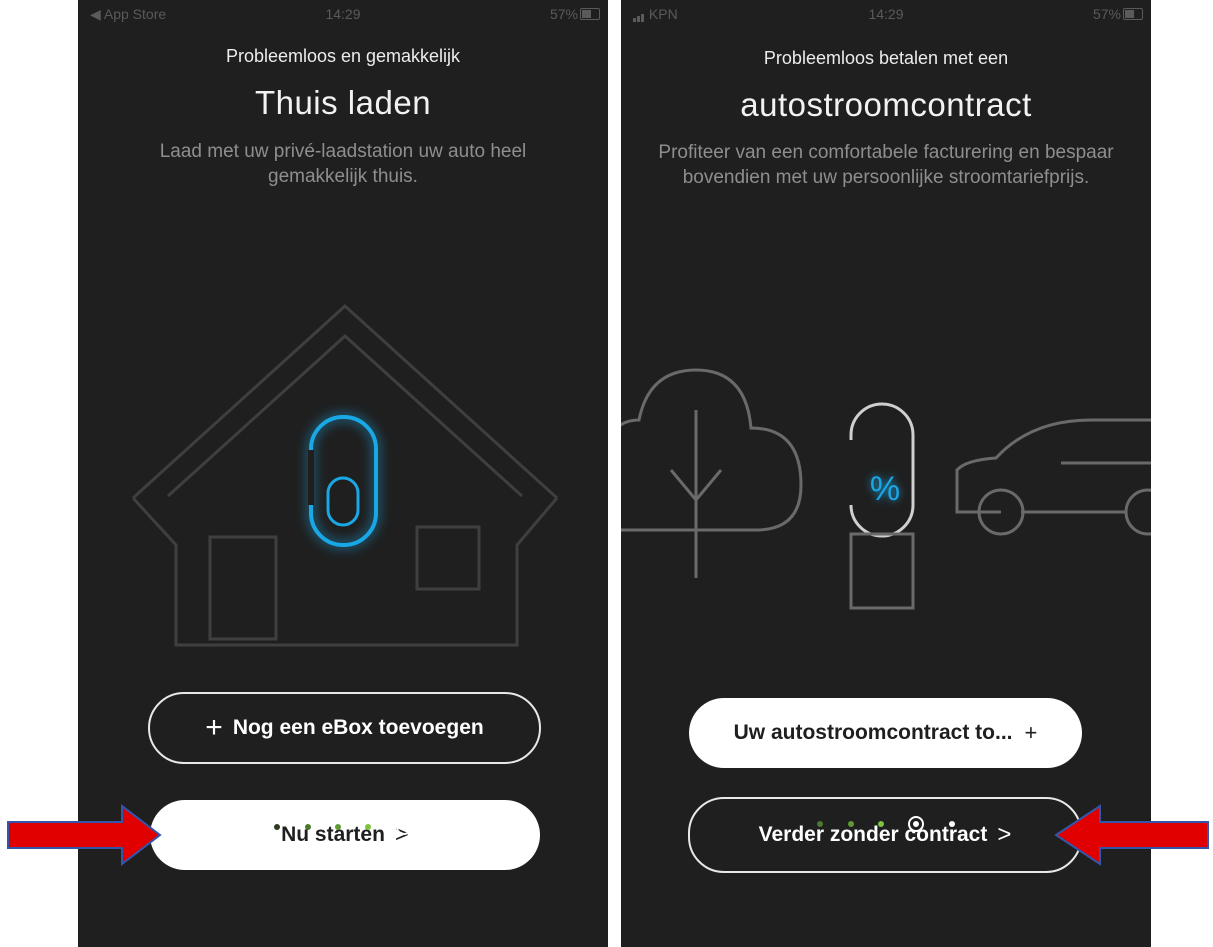  I want to click on add-ebox-label: Nog een eBox toevoegen, so click(358, 727).